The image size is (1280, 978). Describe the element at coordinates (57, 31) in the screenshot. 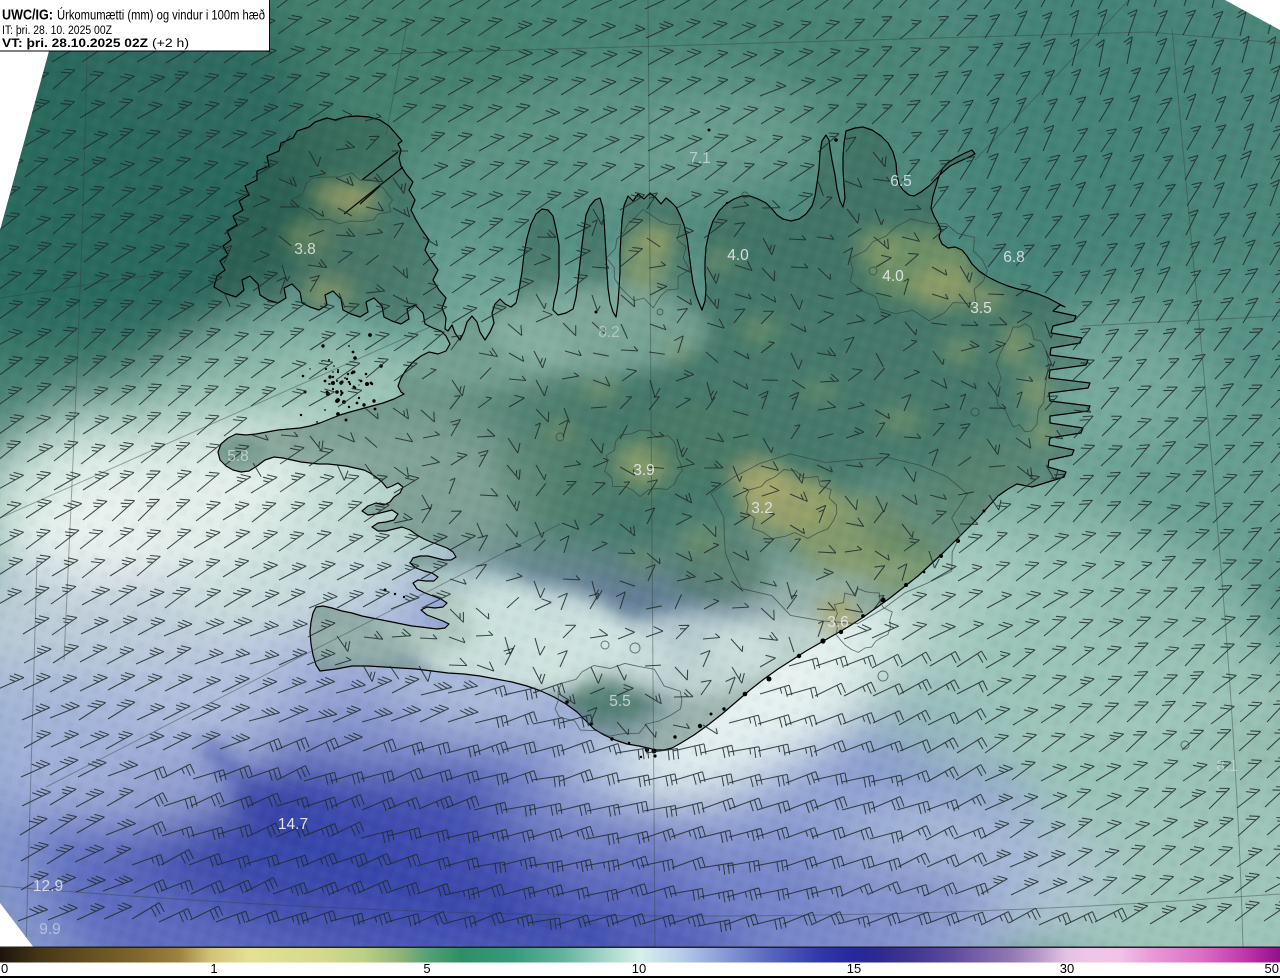

I see `svg-text: IT: þri. 28. 10. 2025 00Z` at that location.